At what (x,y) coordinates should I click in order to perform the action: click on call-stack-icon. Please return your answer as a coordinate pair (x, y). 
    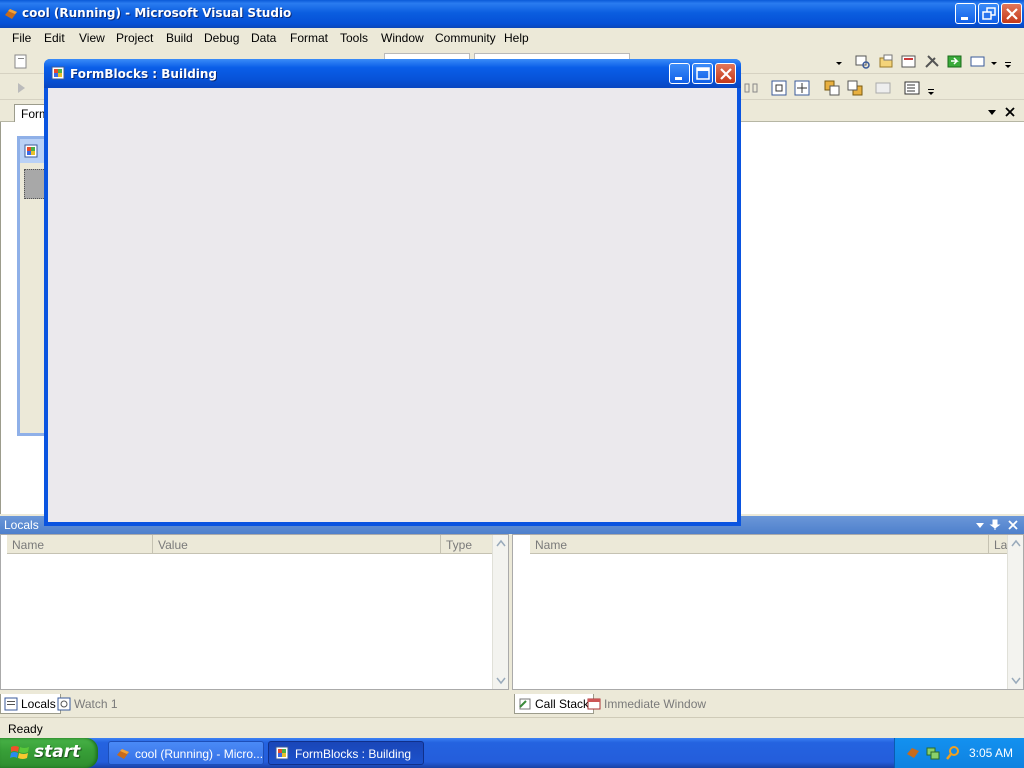
    Looking at the image, I should click on (525, 704).